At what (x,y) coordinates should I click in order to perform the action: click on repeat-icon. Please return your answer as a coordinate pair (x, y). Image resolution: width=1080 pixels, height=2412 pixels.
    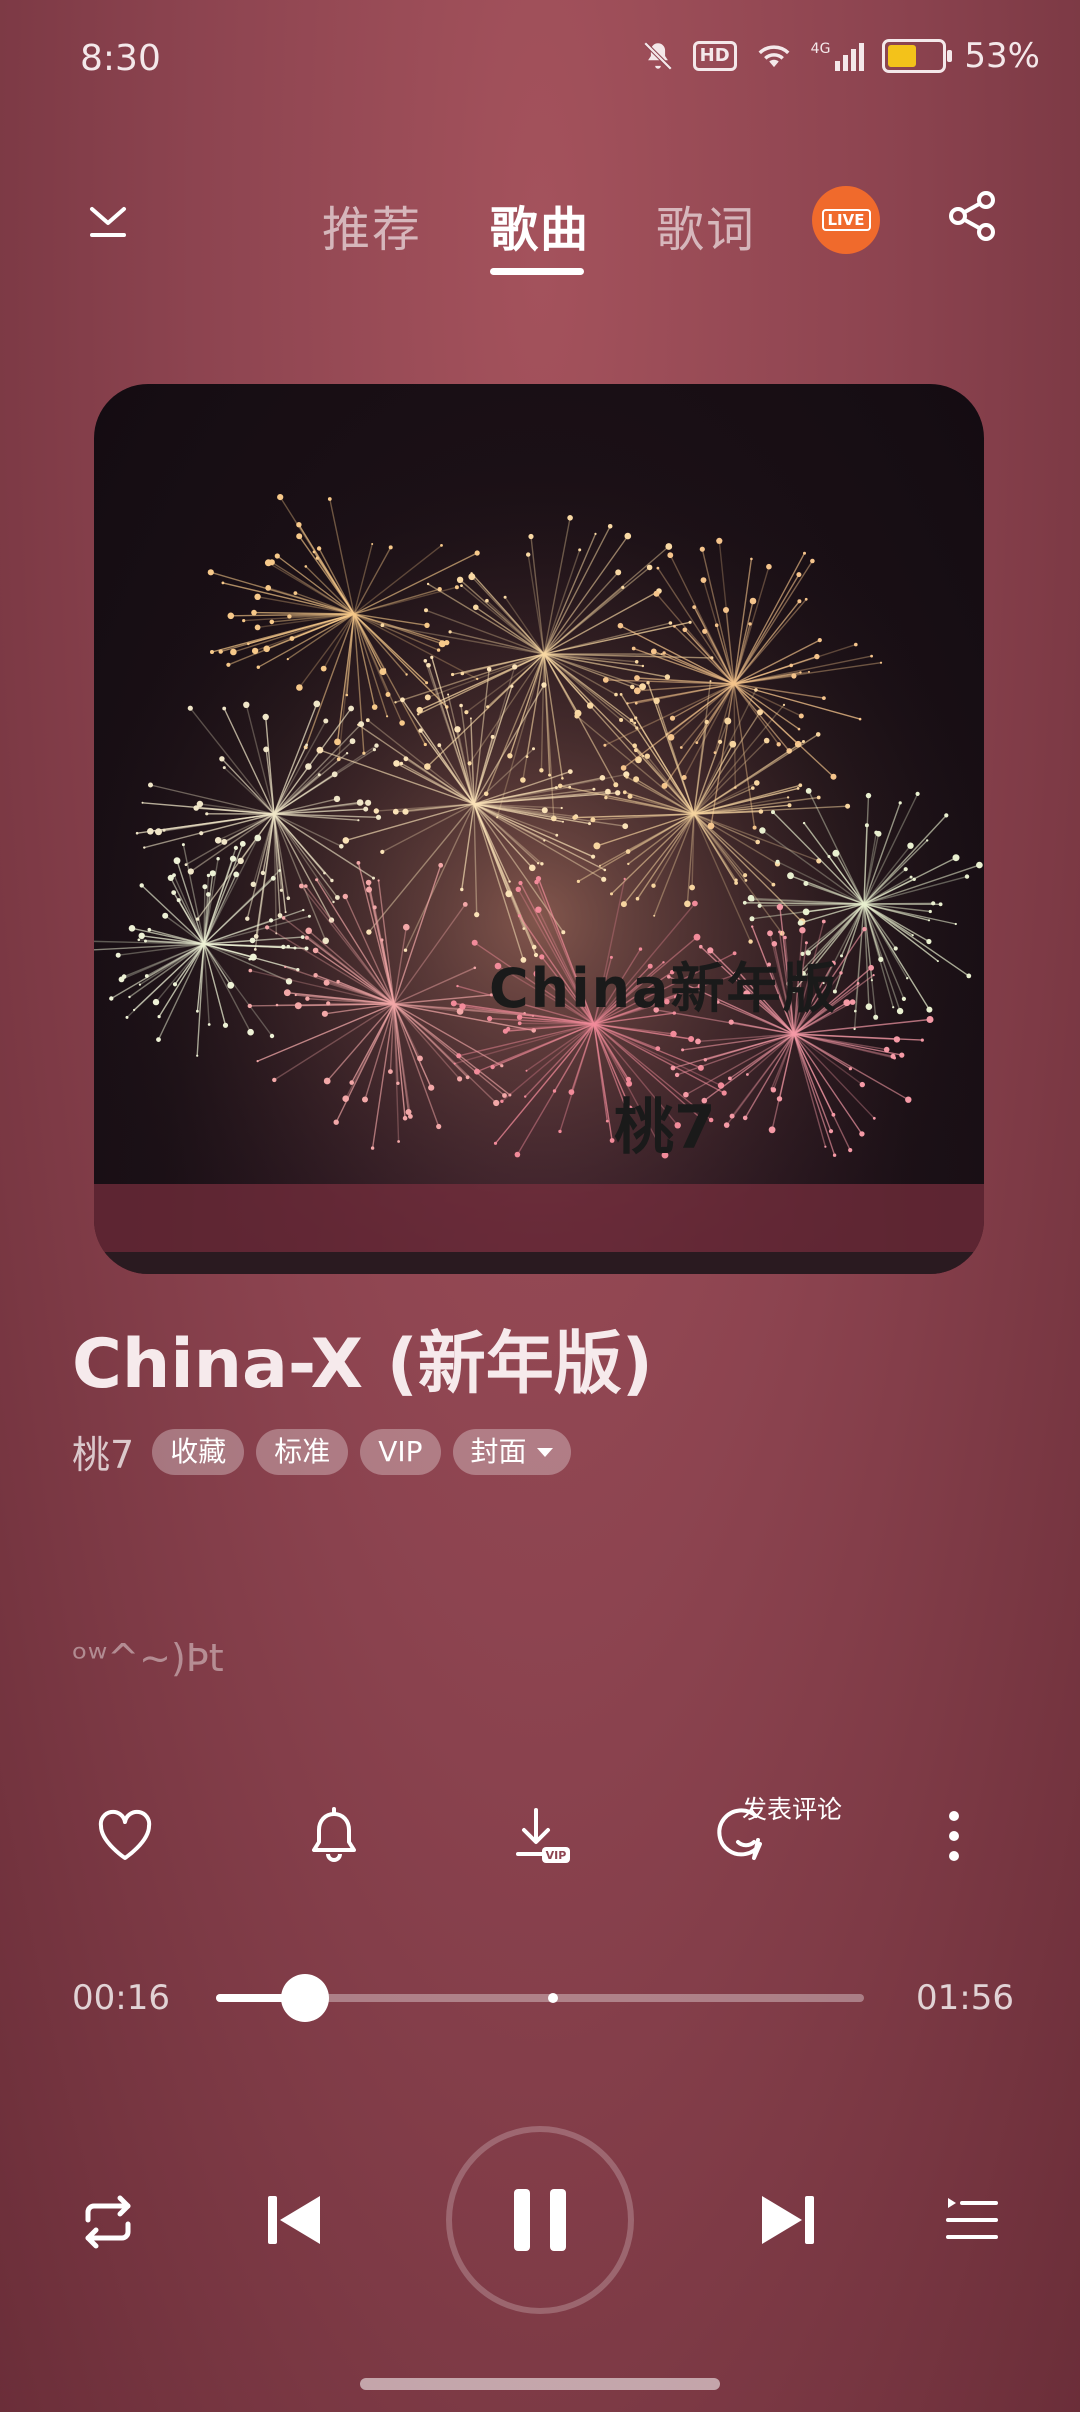
    Looking at the image, I should click on (108, 2222).